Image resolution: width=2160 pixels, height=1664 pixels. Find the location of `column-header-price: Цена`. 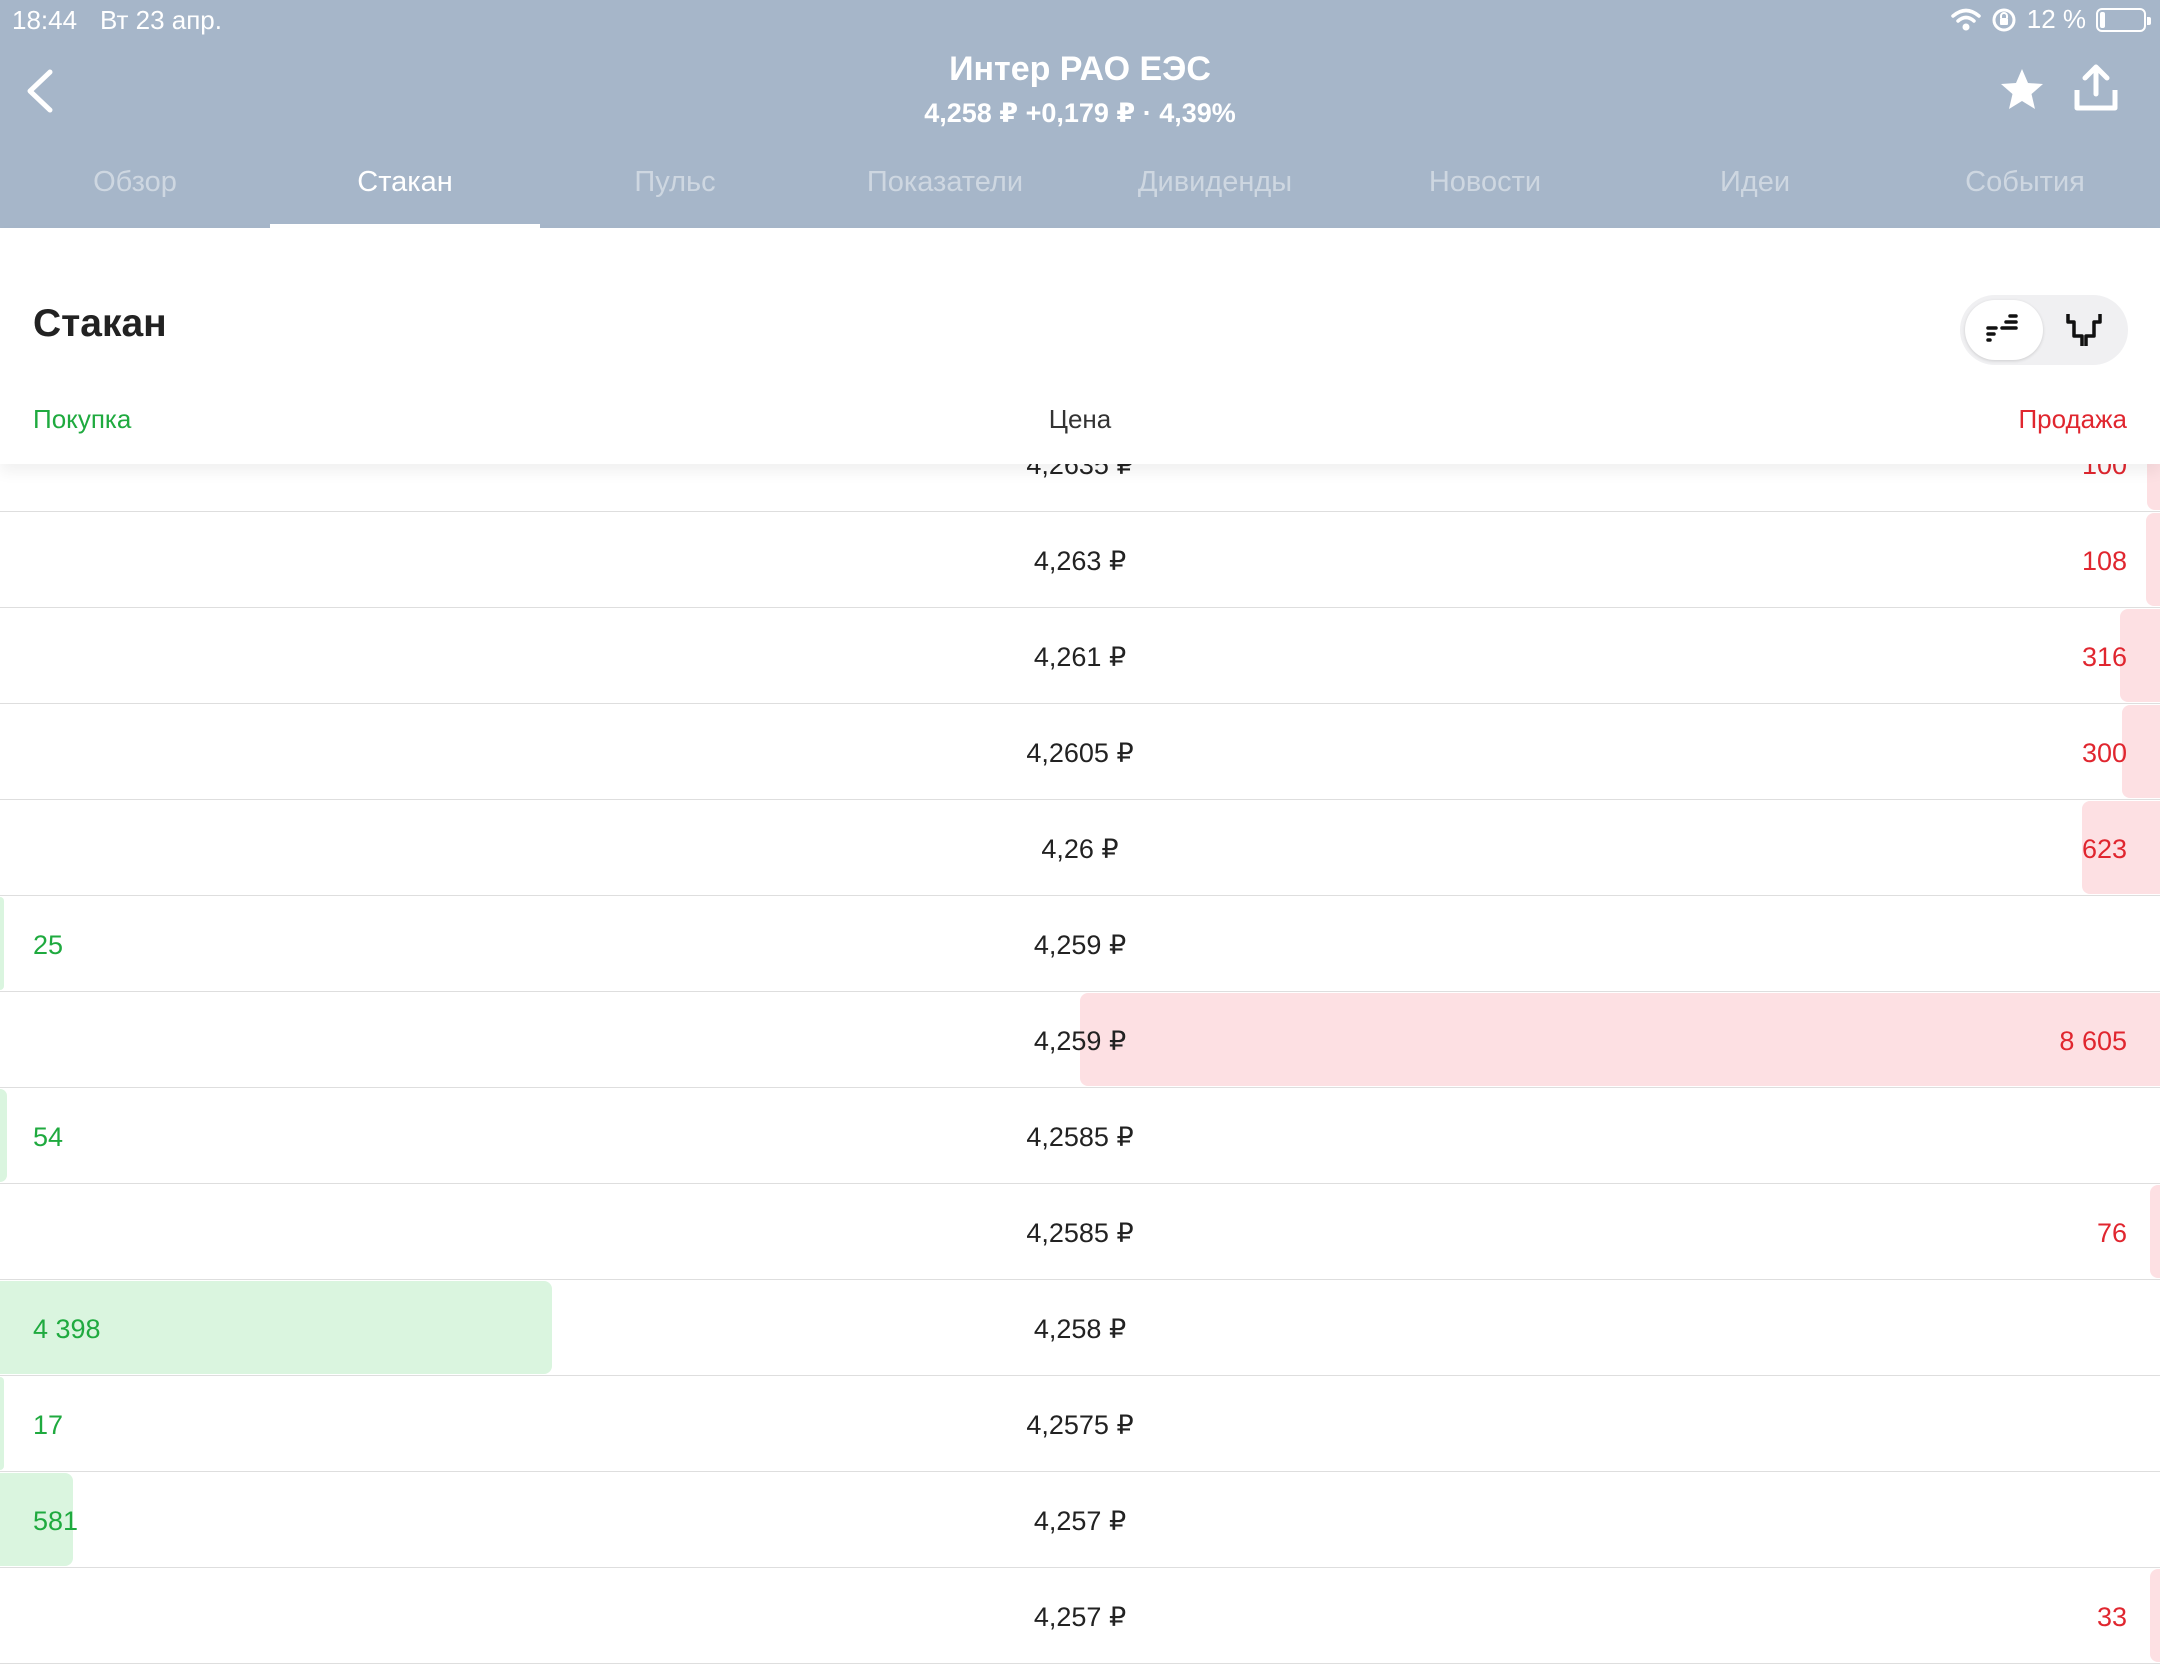

column-header-price: Цена is located at coordinates (1080, 419).